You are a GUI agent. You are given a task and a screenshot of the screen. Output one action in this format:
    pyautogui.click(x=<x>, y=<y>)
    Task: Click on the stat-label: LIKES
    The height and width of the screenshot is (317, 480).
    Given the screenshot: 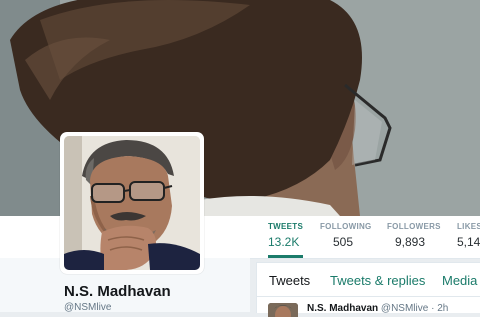 What is the action you would take?
    pyautogui.click(x=468, y=226)
    